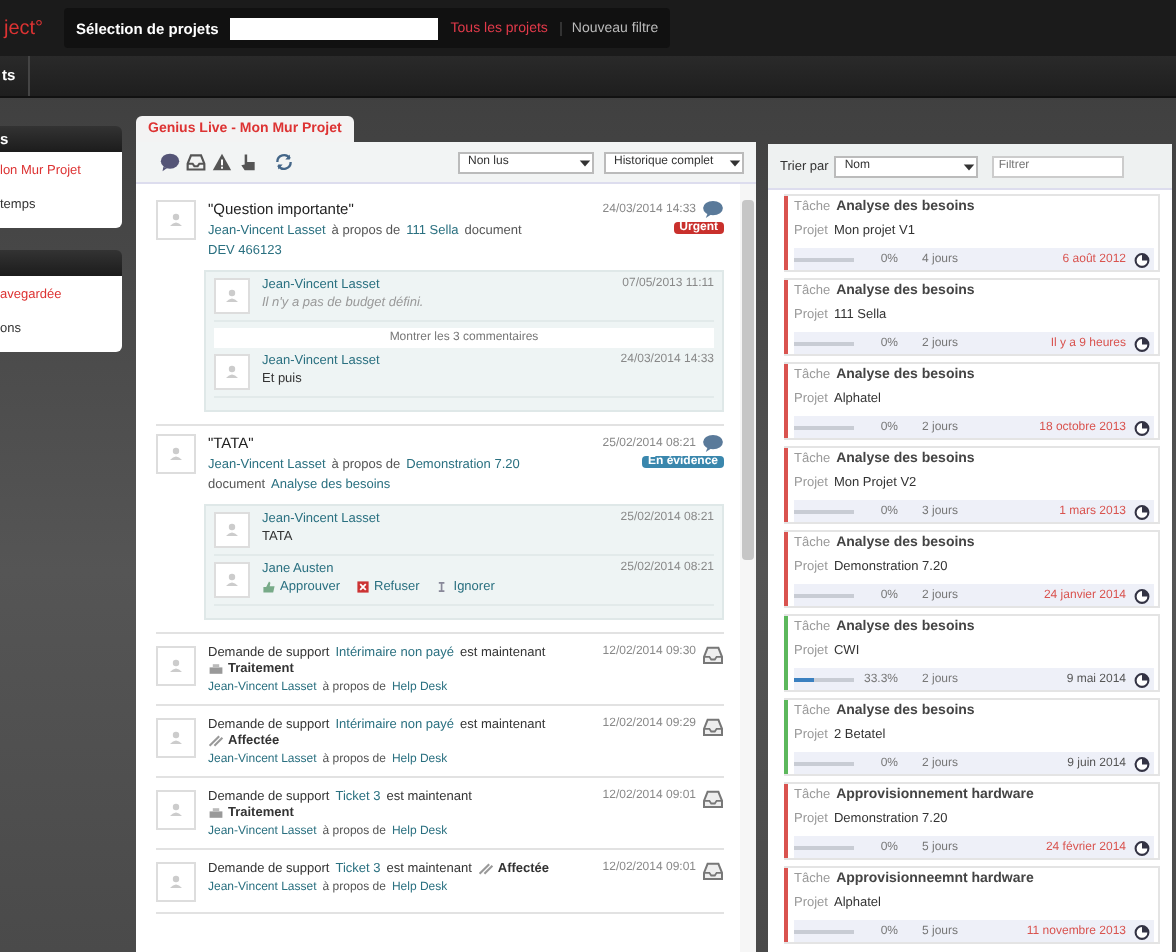 This screenshot has width=1176, height=952. I want to click on warning-icon, so click(222, 162).